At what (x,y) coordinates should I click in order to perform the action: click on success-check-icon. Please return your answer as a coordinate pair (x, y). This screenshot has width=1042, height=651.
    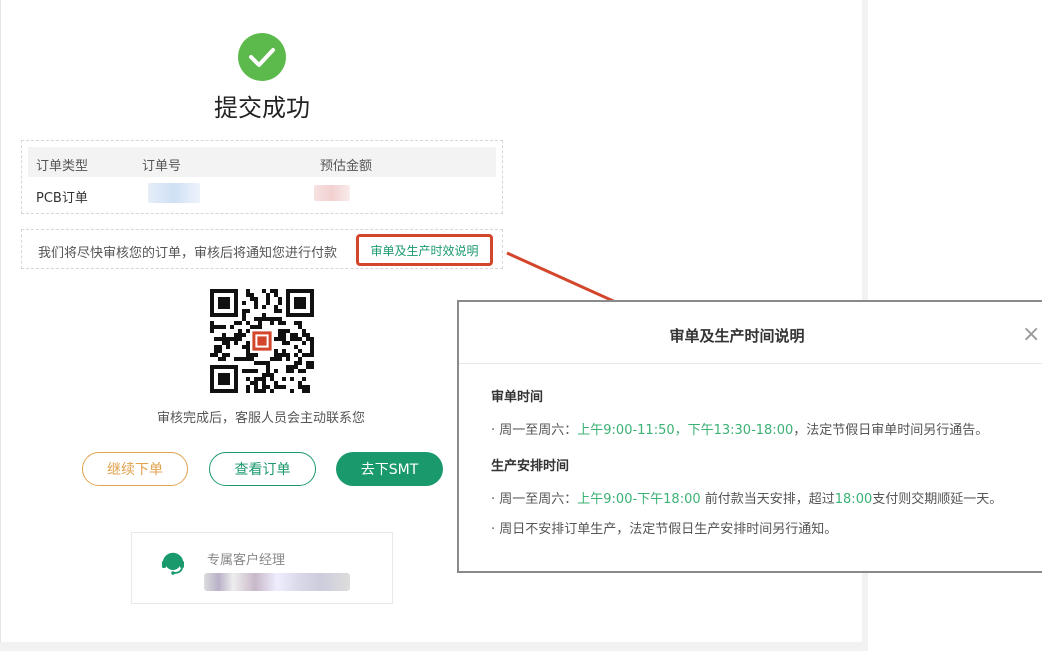
    Looking at the image, I should click on (262, 57).